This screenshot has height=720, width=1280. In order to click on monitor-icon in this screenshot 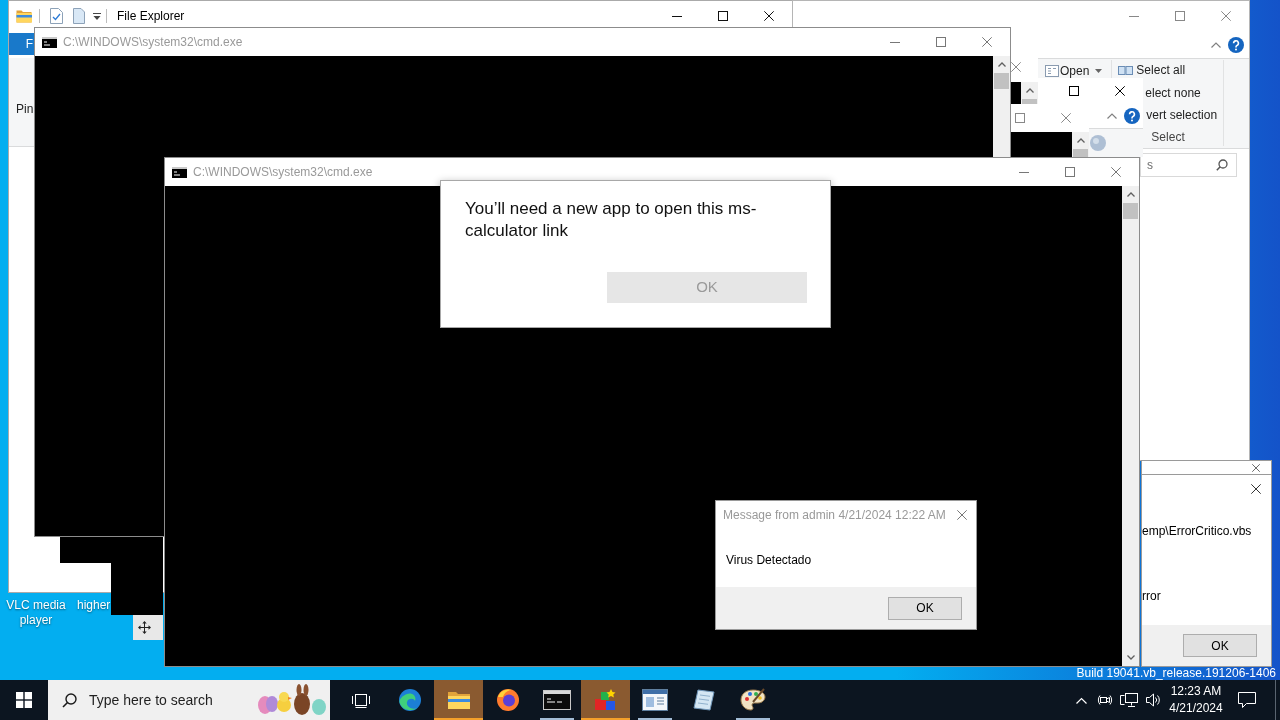, I will do `click(1129, 700)`.